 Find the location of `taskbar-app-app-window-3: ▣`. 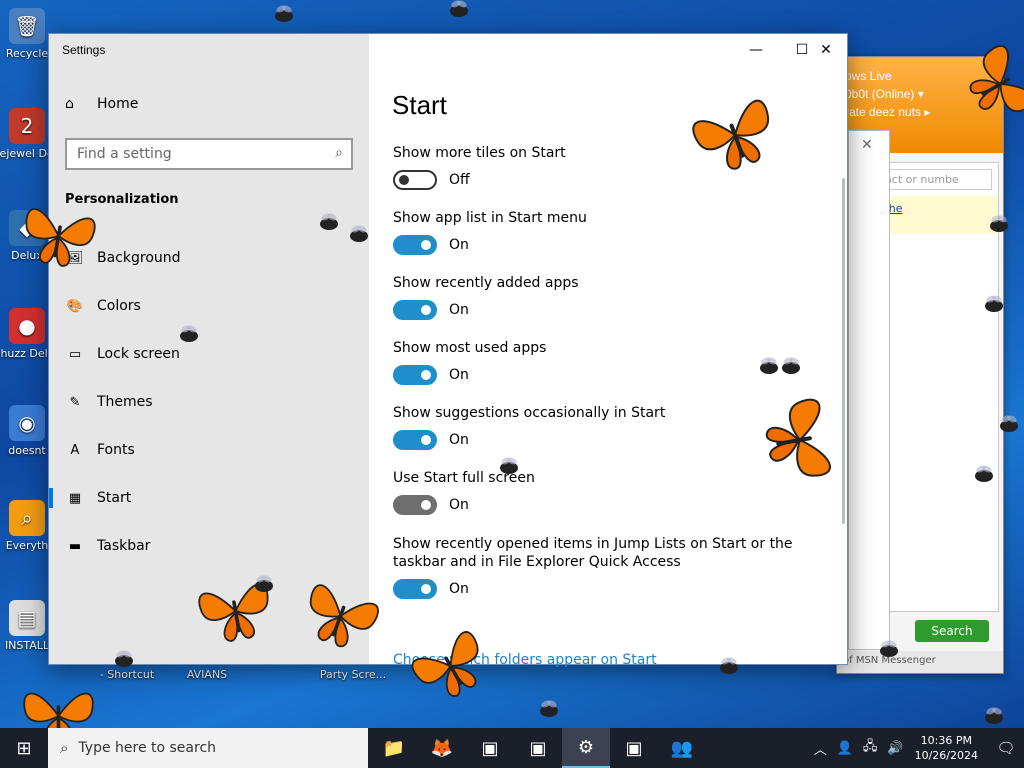

taskbar-app-app-window-3: ▣ is located at coordinates (634, 748).